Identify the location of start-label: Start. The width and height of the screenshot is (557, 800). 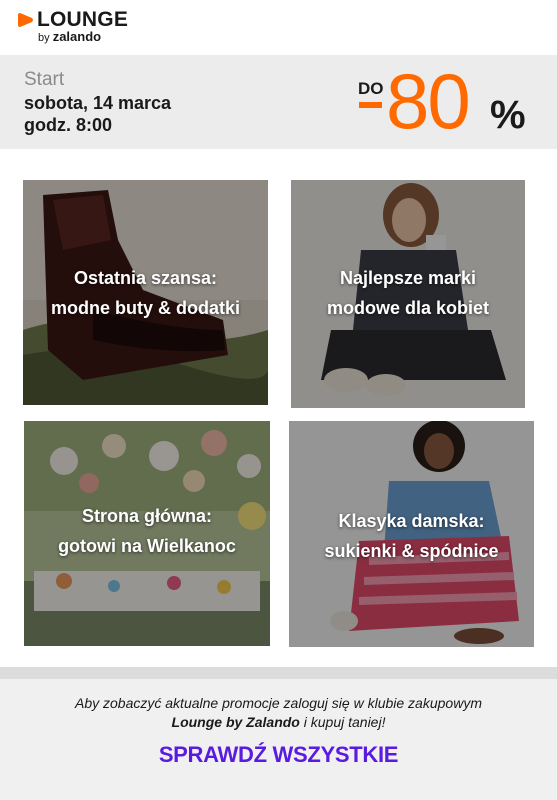
(44, 79).